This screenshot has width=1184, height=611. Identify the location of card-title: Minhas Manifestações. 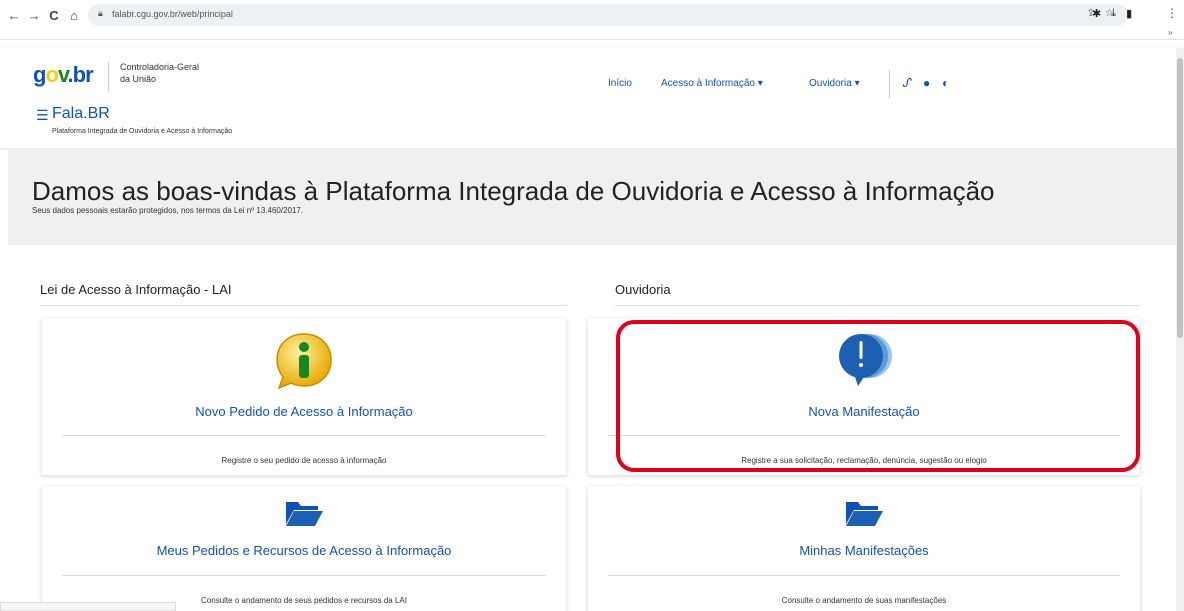
(864, 550).